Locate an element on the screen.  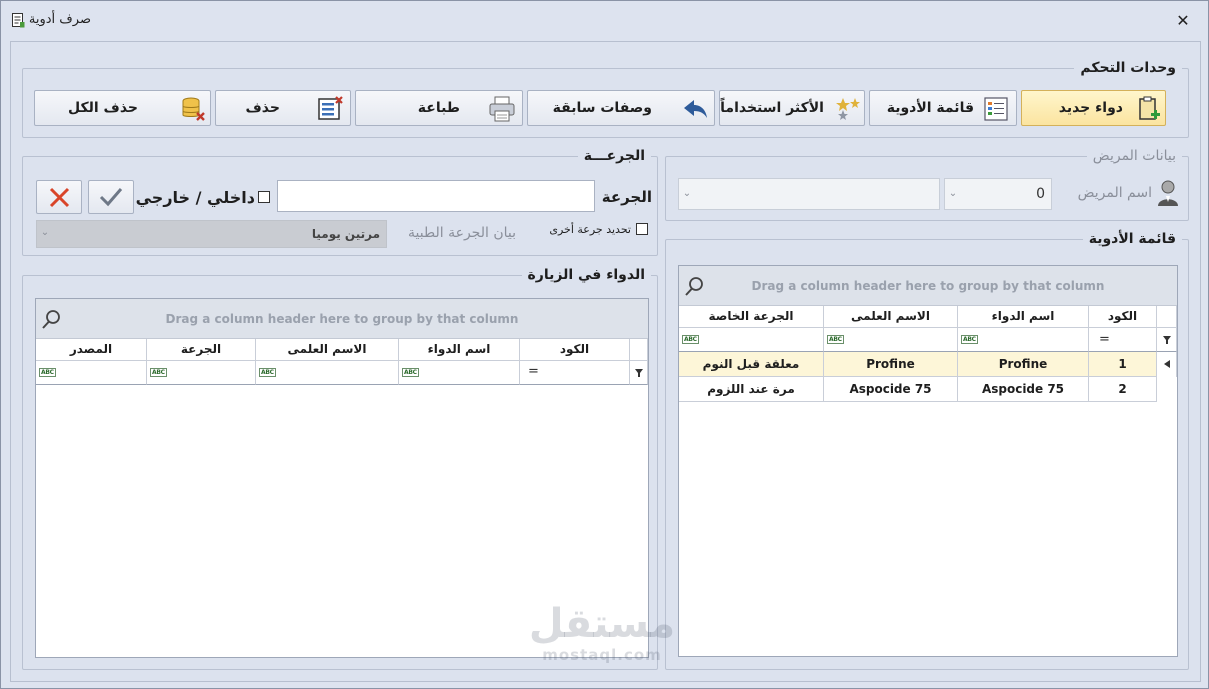
confirm-button is located at coordinates (111, 197).